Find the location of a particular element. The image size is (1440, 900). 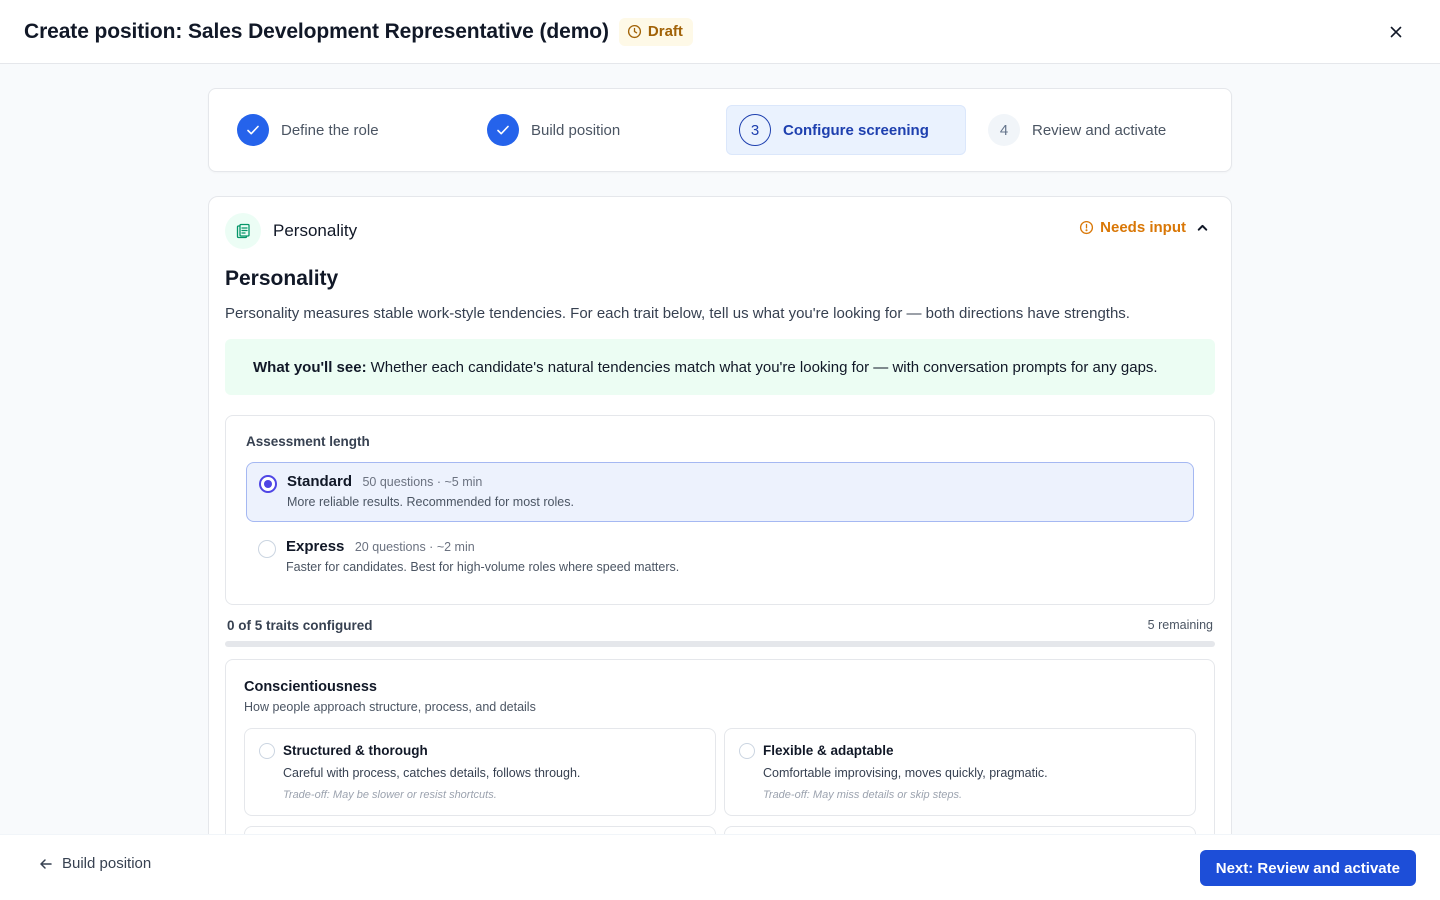

step-label: Configure screening is located at coordinates (856, 130).